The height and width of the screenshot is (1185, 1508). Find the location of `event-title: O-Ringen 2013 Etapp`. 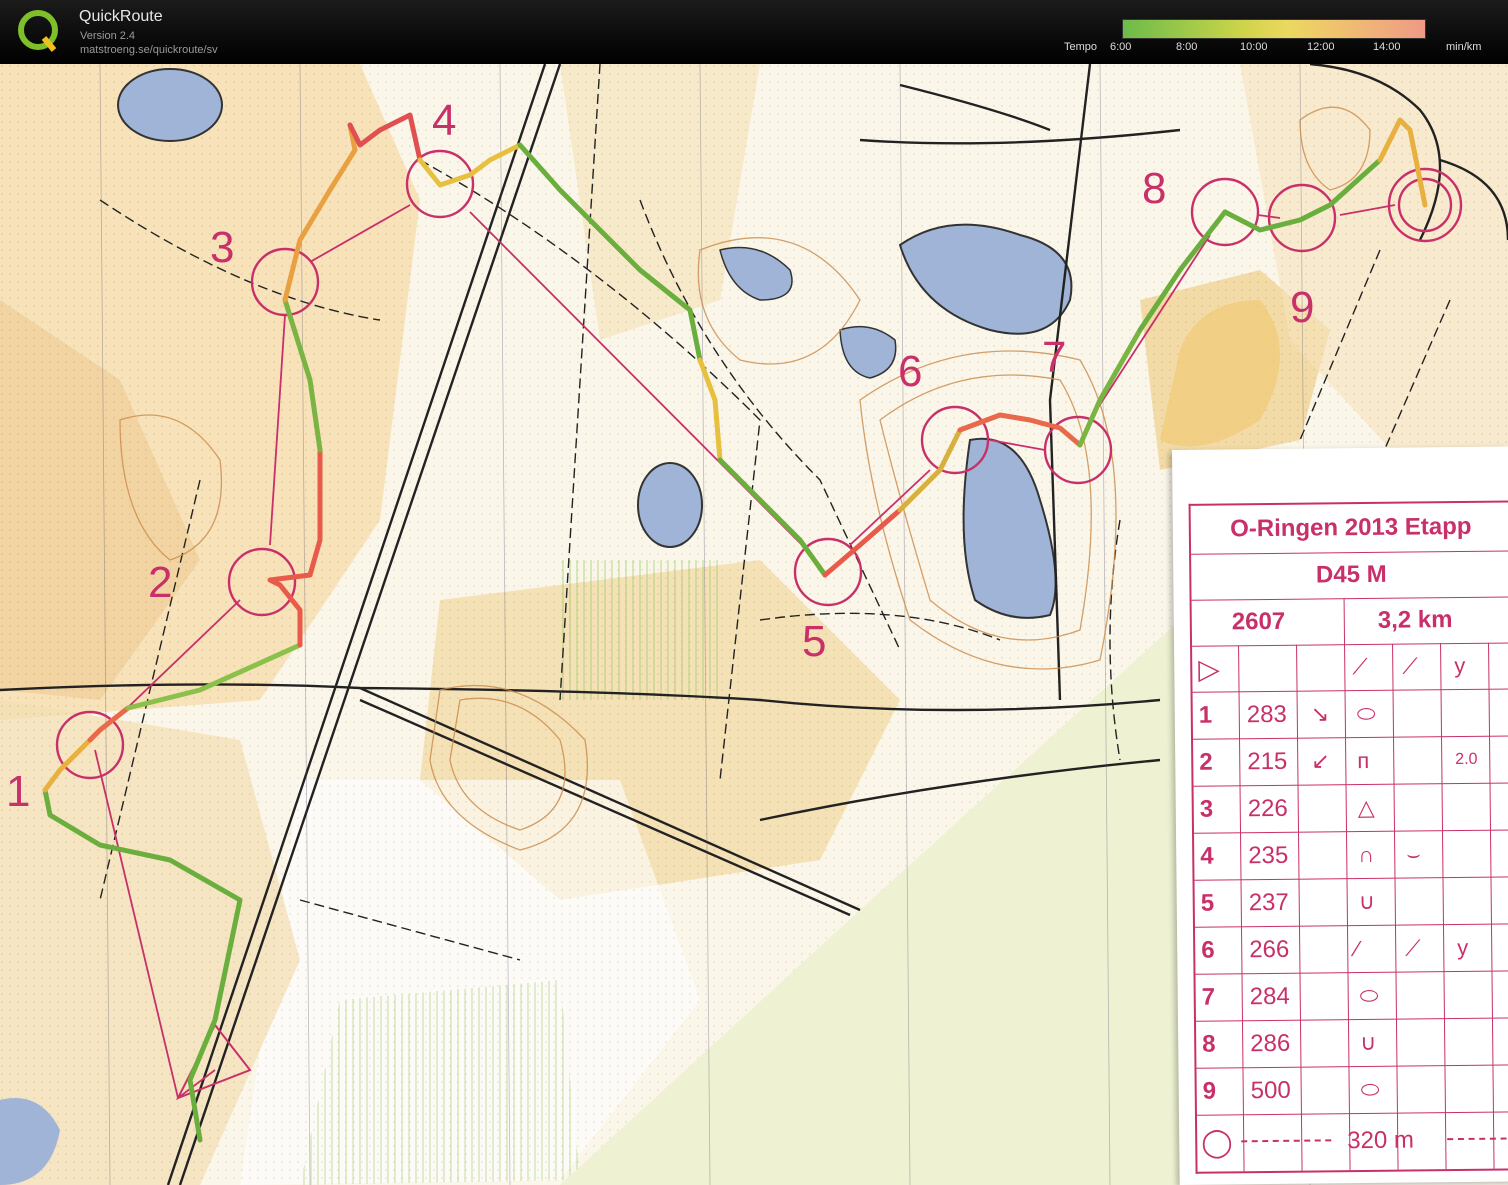

event-title: O-Ringen 2013 Etapp is located at coordinates (1350, 527).